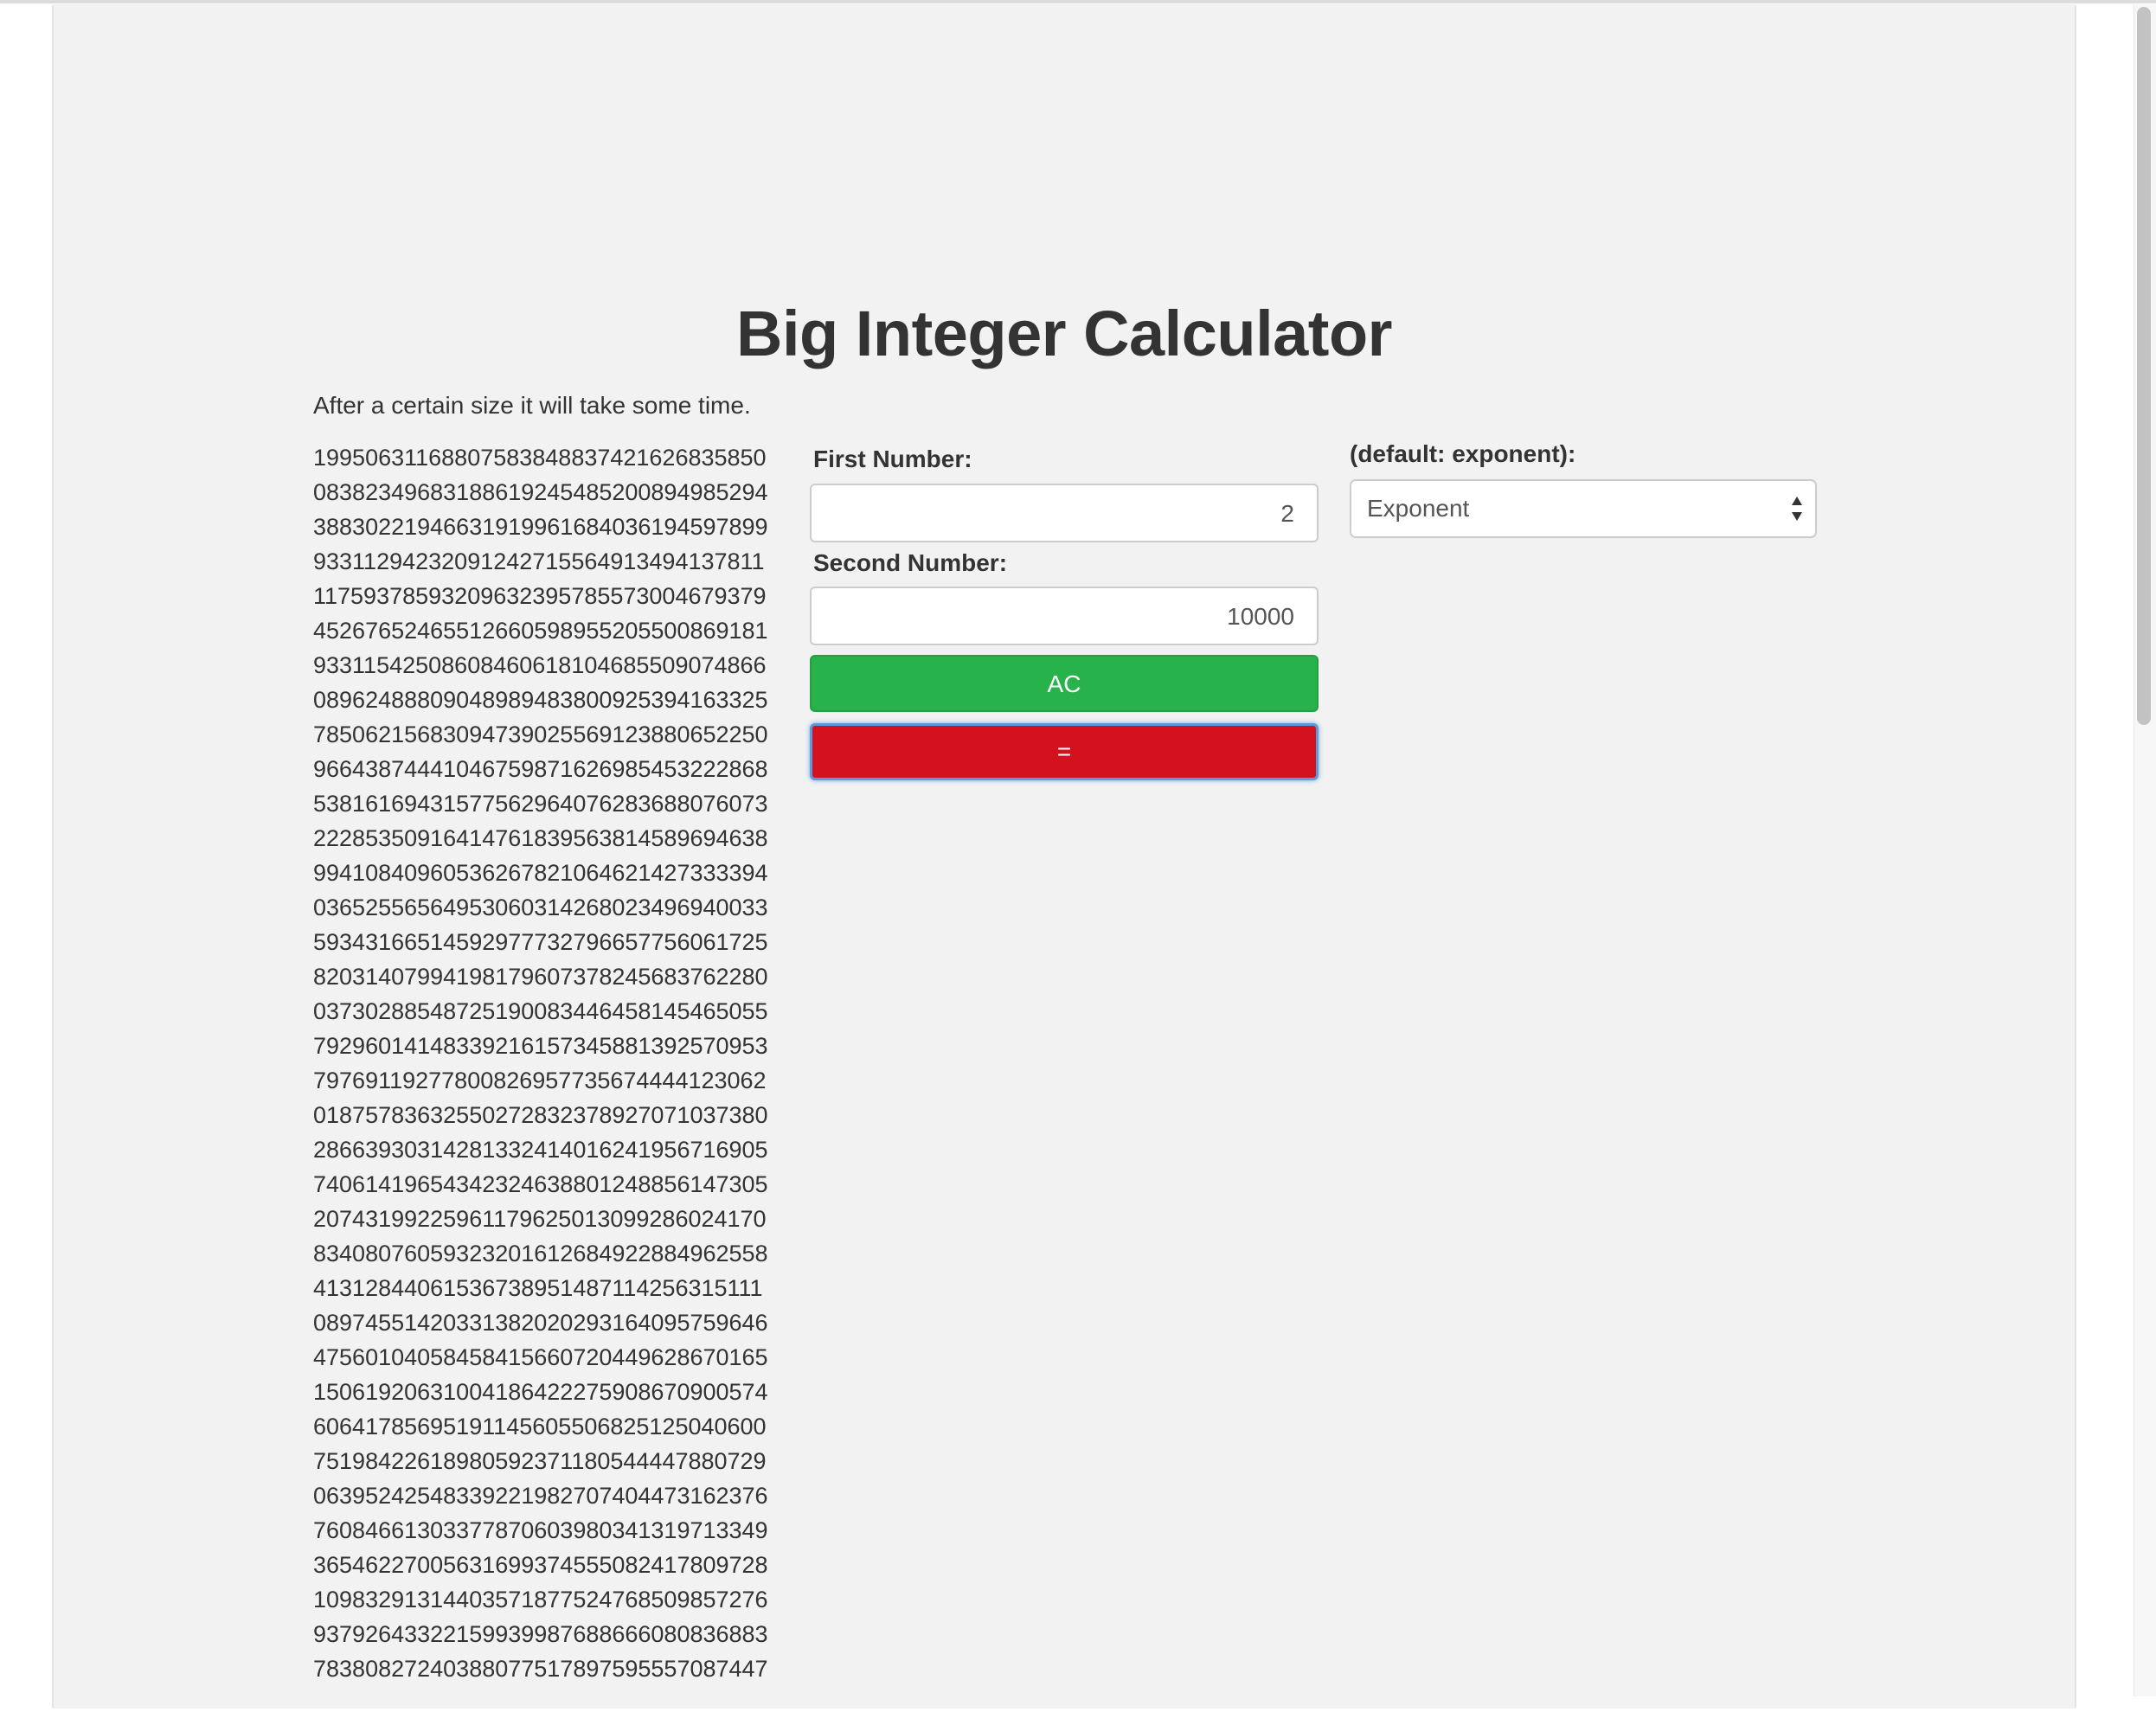 The image size is (2156, 1712). I want to click on result-line: 99410840960536267821064621427333394, so click(540, 873).